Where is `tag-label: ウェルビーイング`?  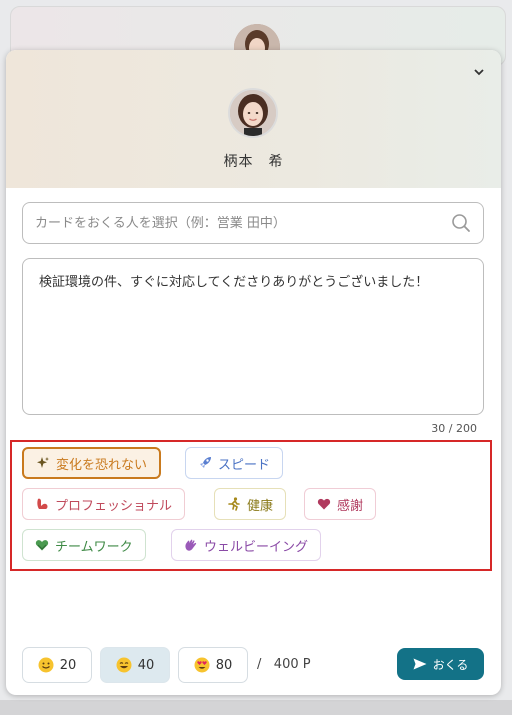
tag-label: ウェルビーイング is located at coordinates (256, 547).